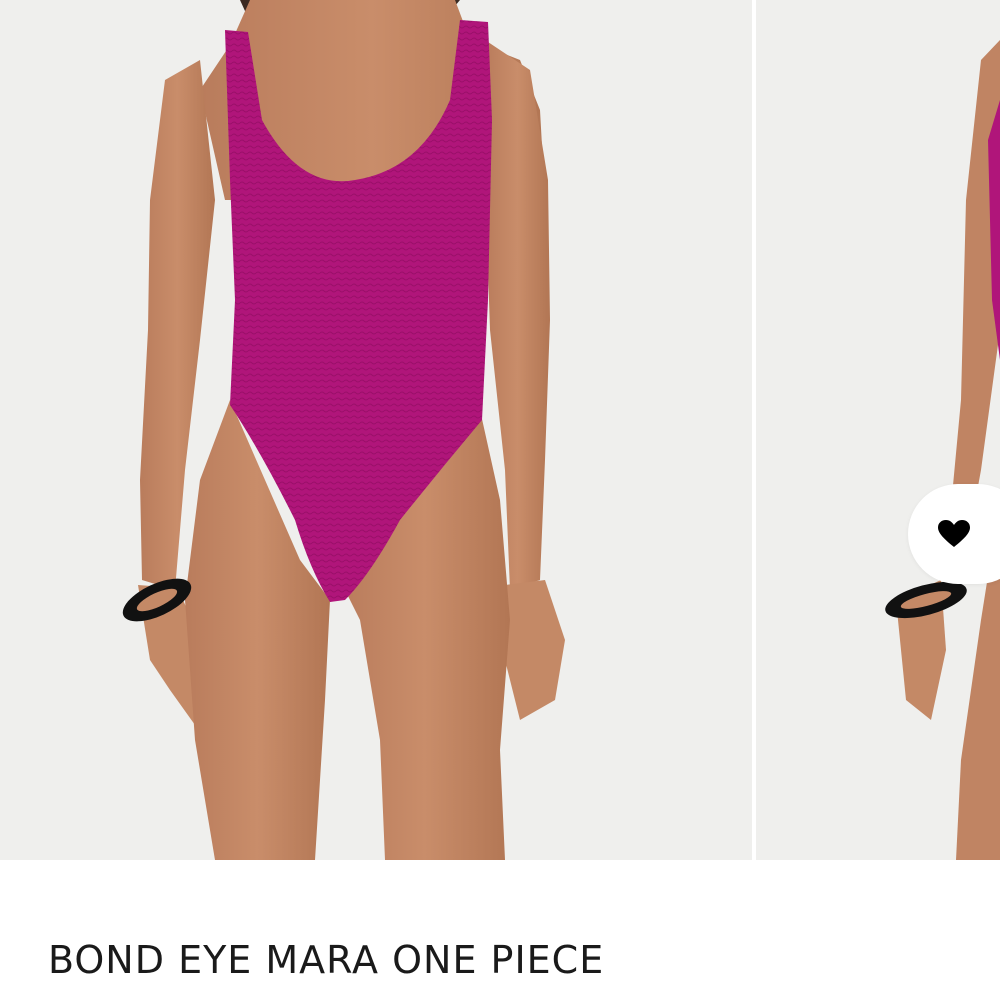 The height and width of the screenshot is (1000, 1000). I want to click on heart-icon, so click(954, 533).